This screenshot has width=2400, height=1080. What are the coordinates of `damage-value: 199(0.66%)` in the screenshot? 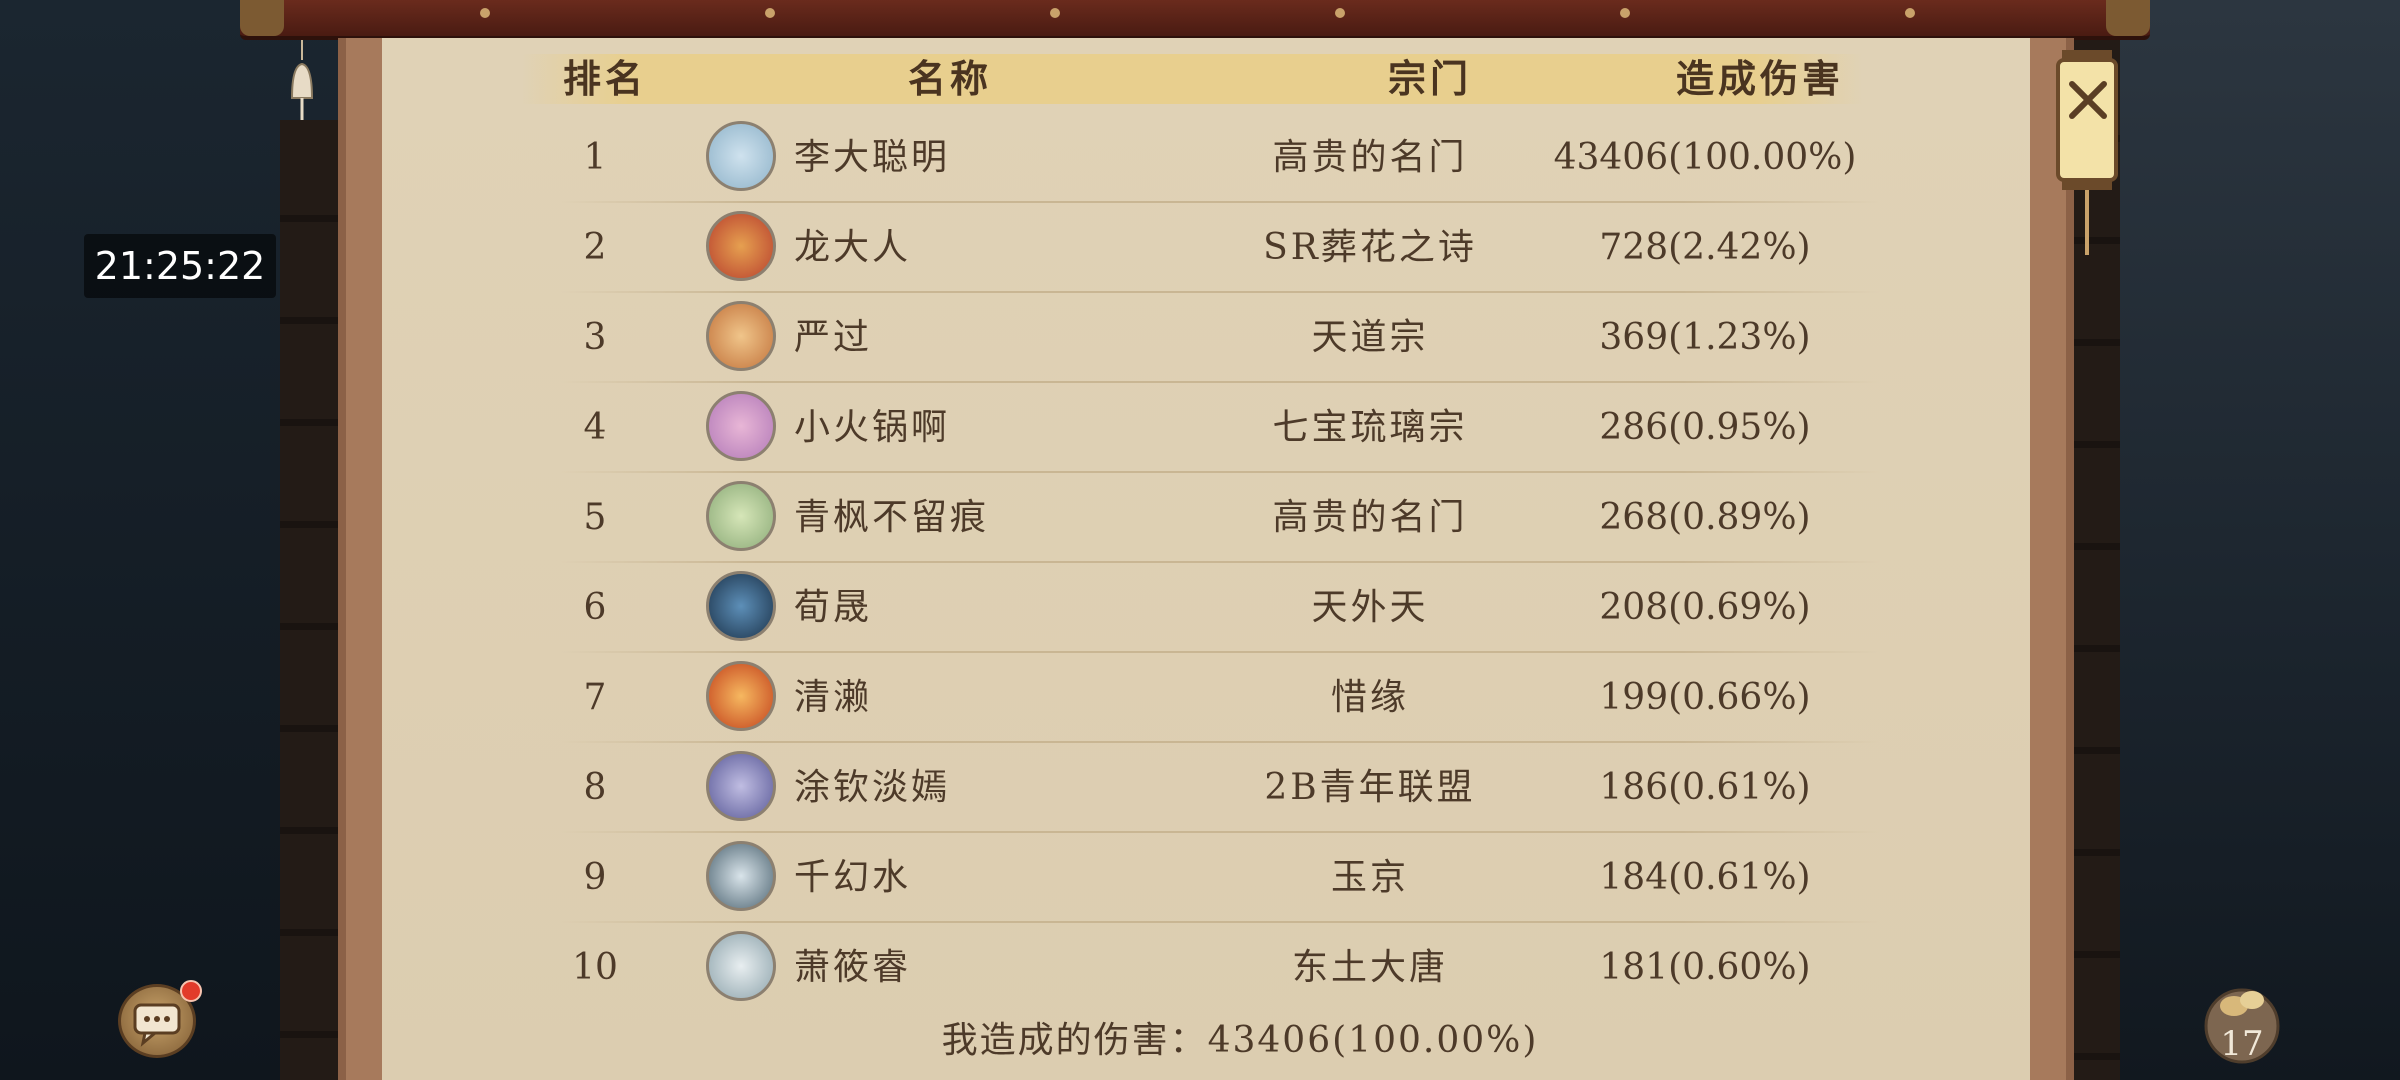 It's located at (1705, 697).